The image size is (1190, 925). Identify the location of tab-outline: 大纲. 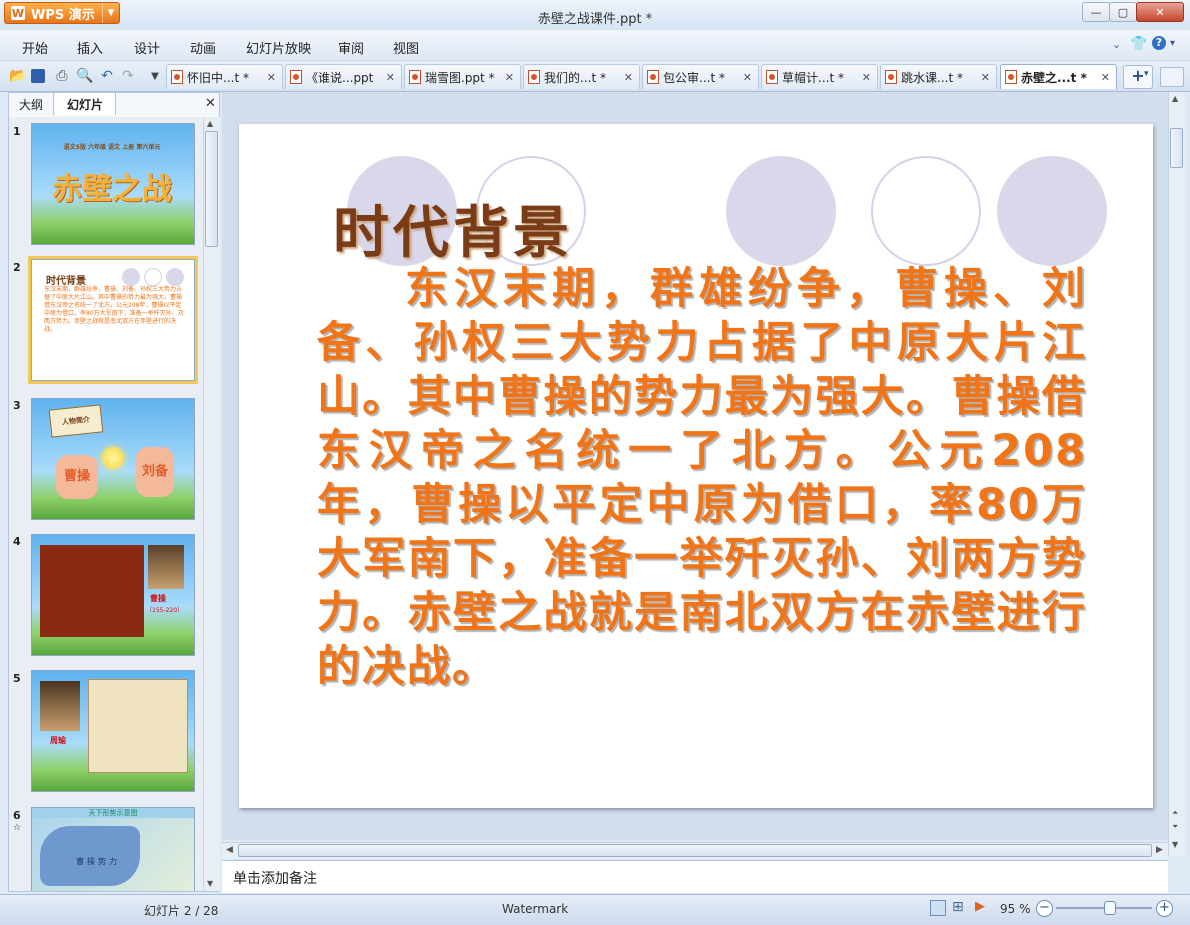
(31, 104).